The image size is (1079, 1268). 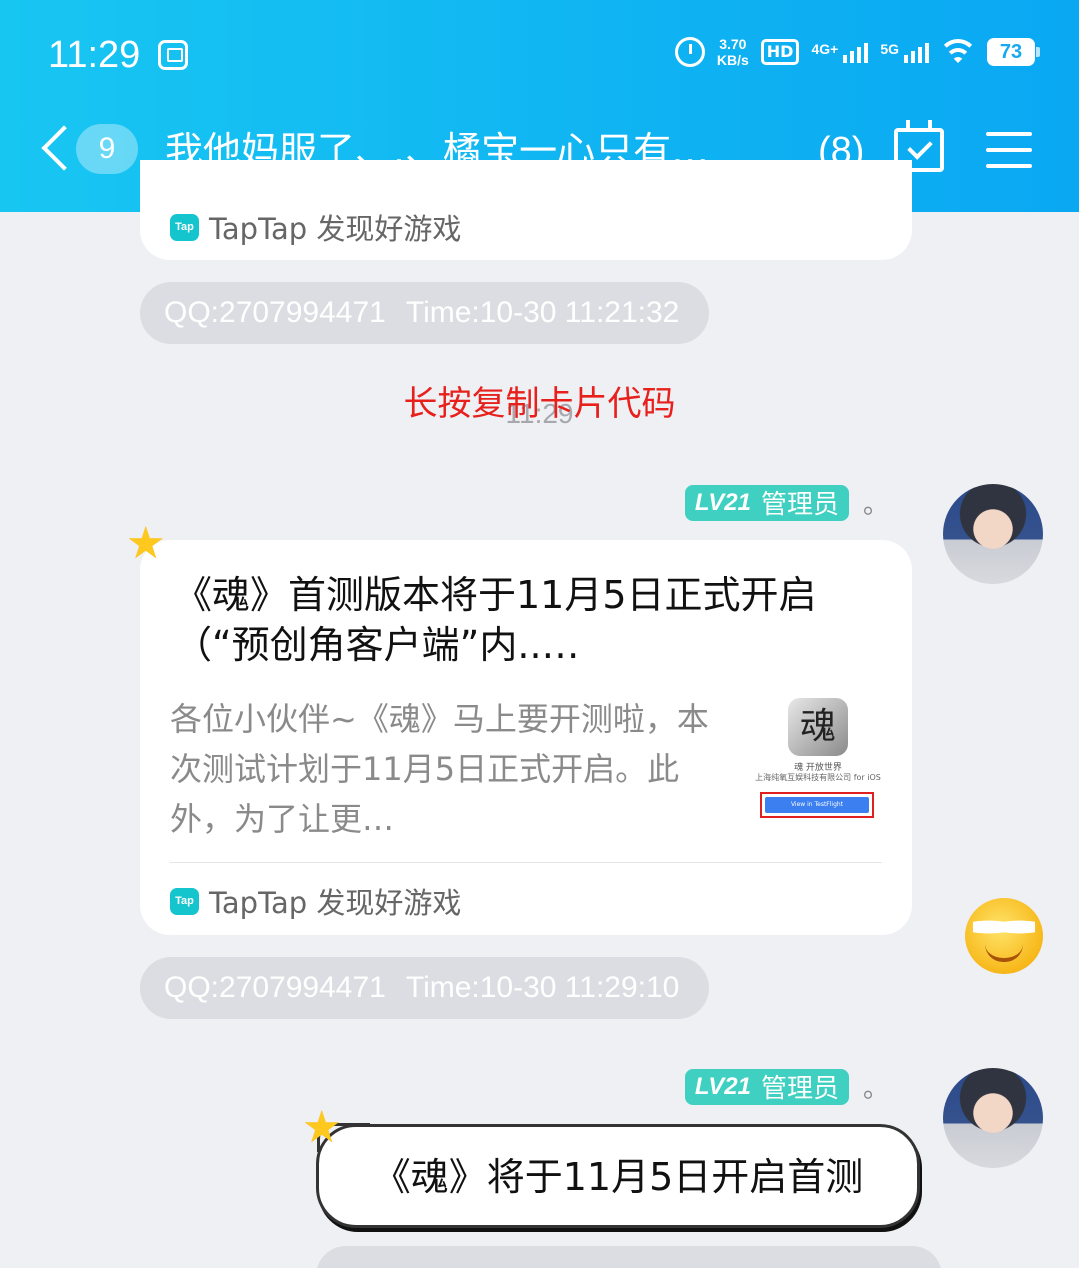 I want to click on signal-sim2-icon: 5G, so click(x=904, y=52).